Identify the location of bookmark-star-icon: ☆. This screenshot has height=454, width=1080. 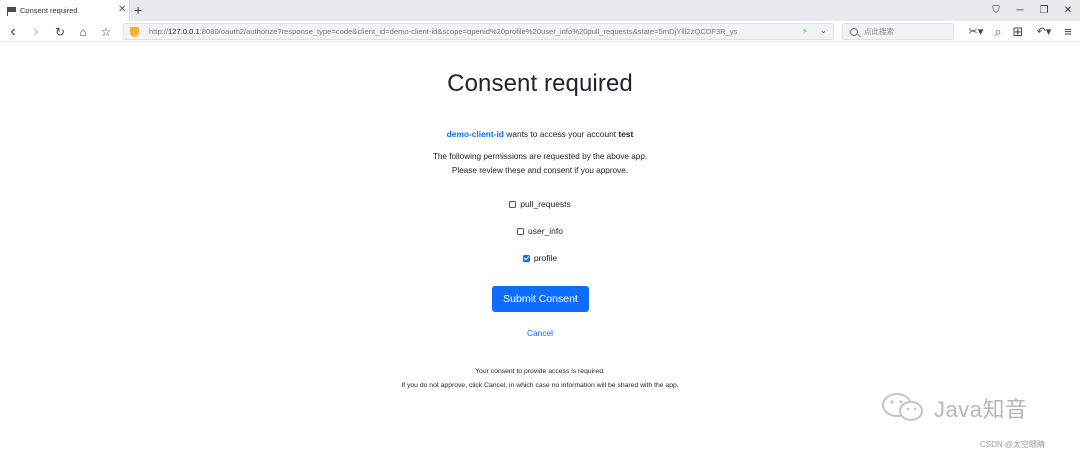
(106, 31).